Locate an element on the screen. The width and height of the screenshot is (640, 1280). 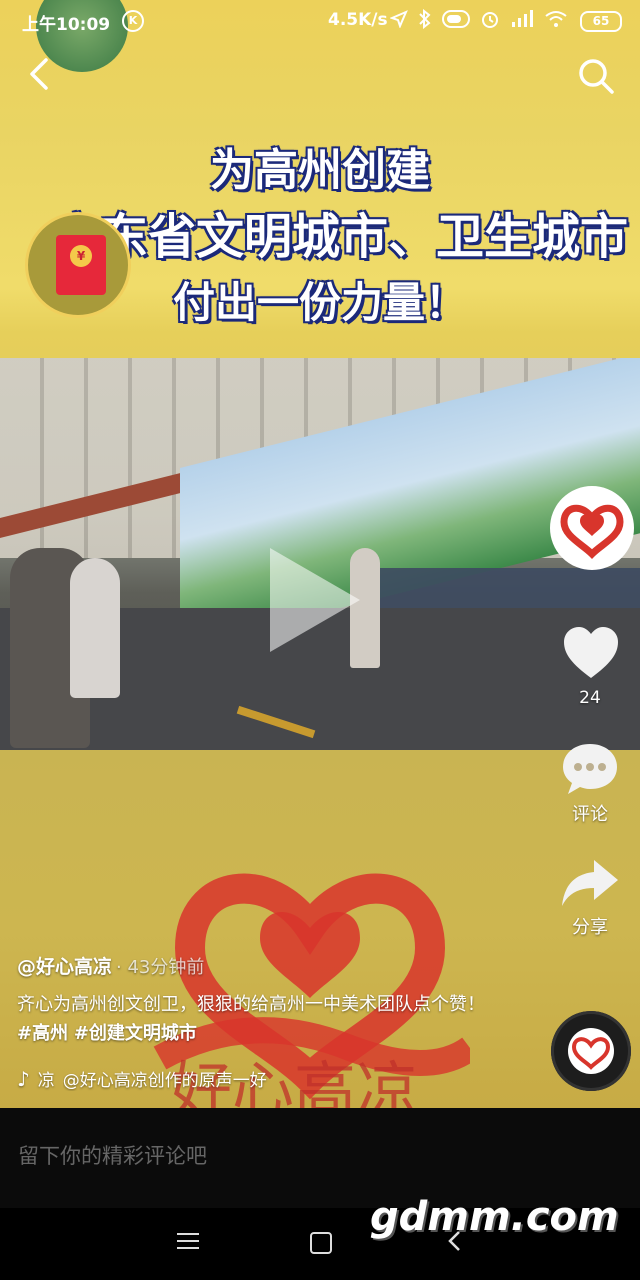
alarm-icon is located at coordinates (490, 20).